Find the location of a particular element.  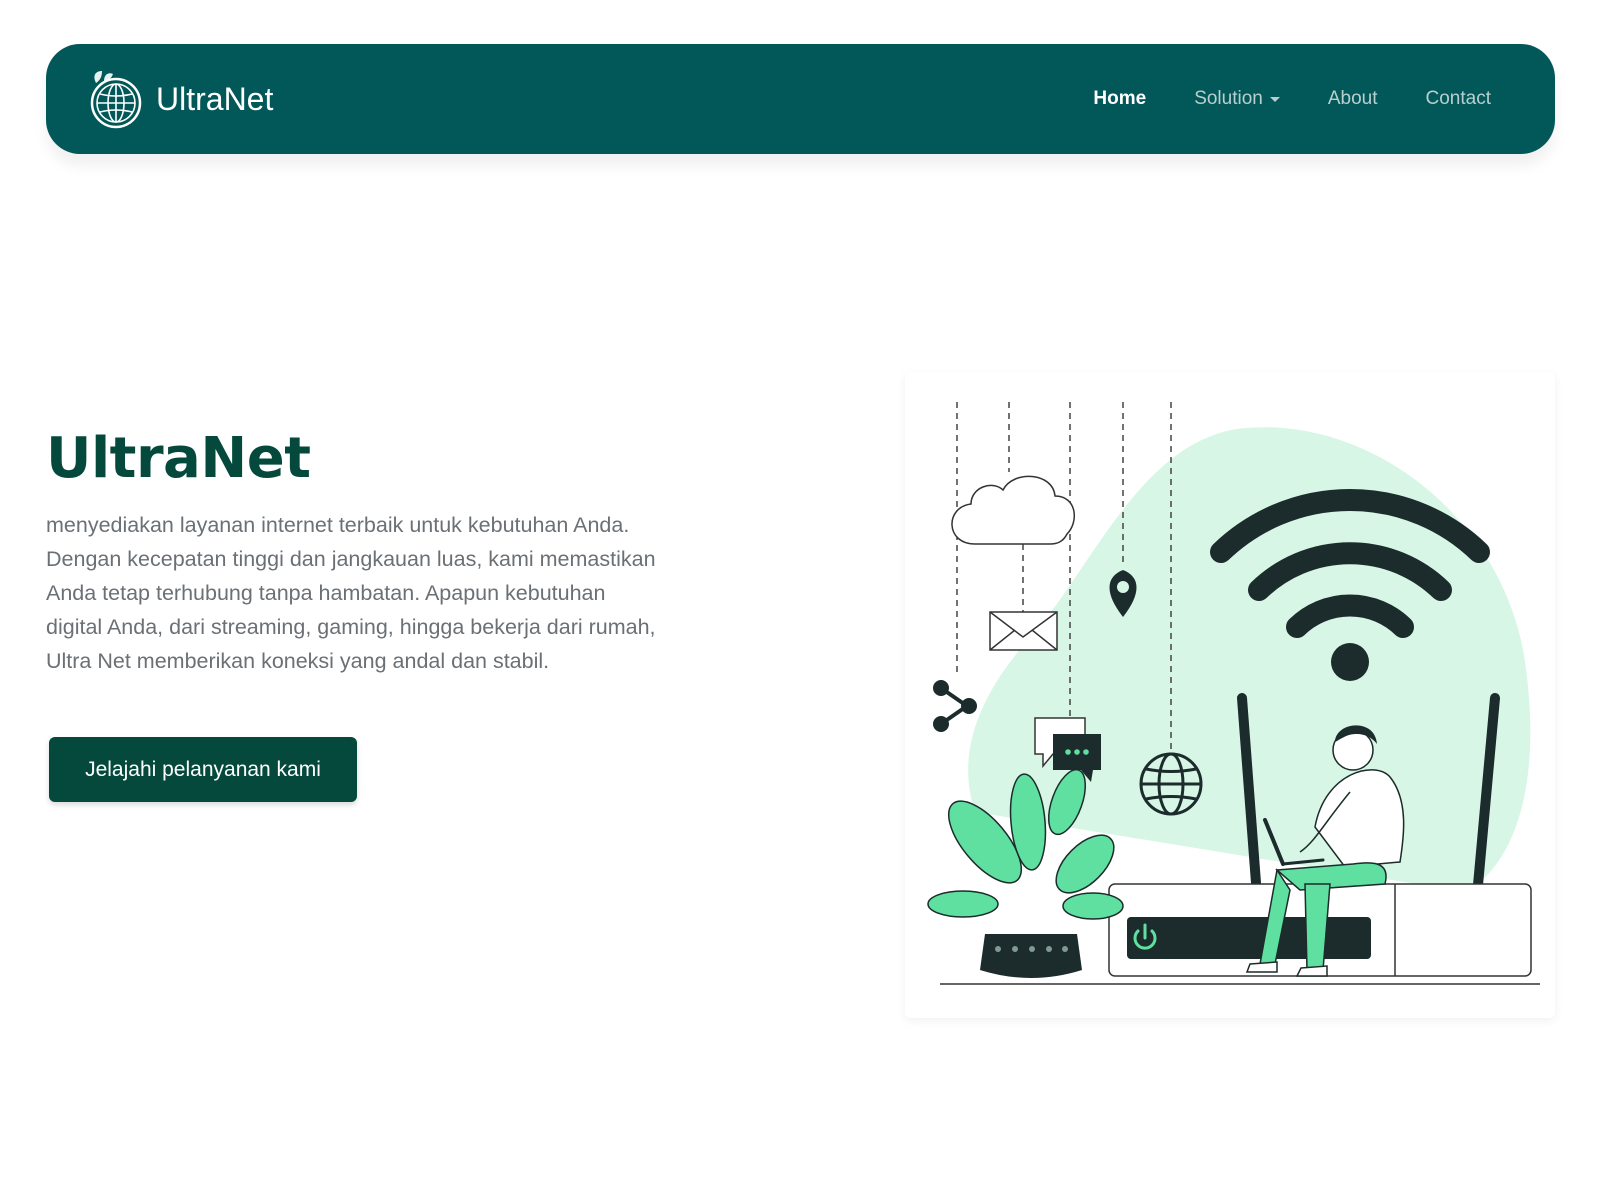

explore-services-button: Jelajahi pelanyanan kami is located at coordinates (203, 769).